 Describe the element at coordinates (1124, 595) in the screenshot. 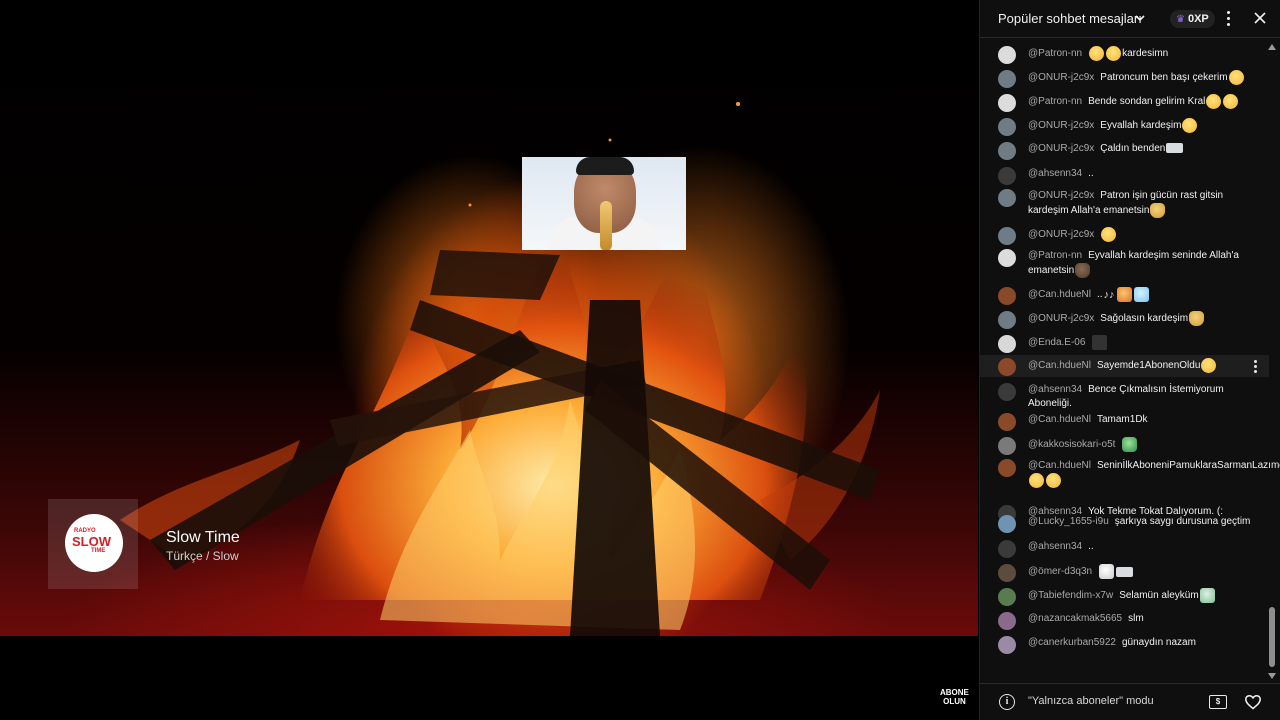

I see `chat-message: @Tabiefendim-x7w Selamün aleyküm` at that location.